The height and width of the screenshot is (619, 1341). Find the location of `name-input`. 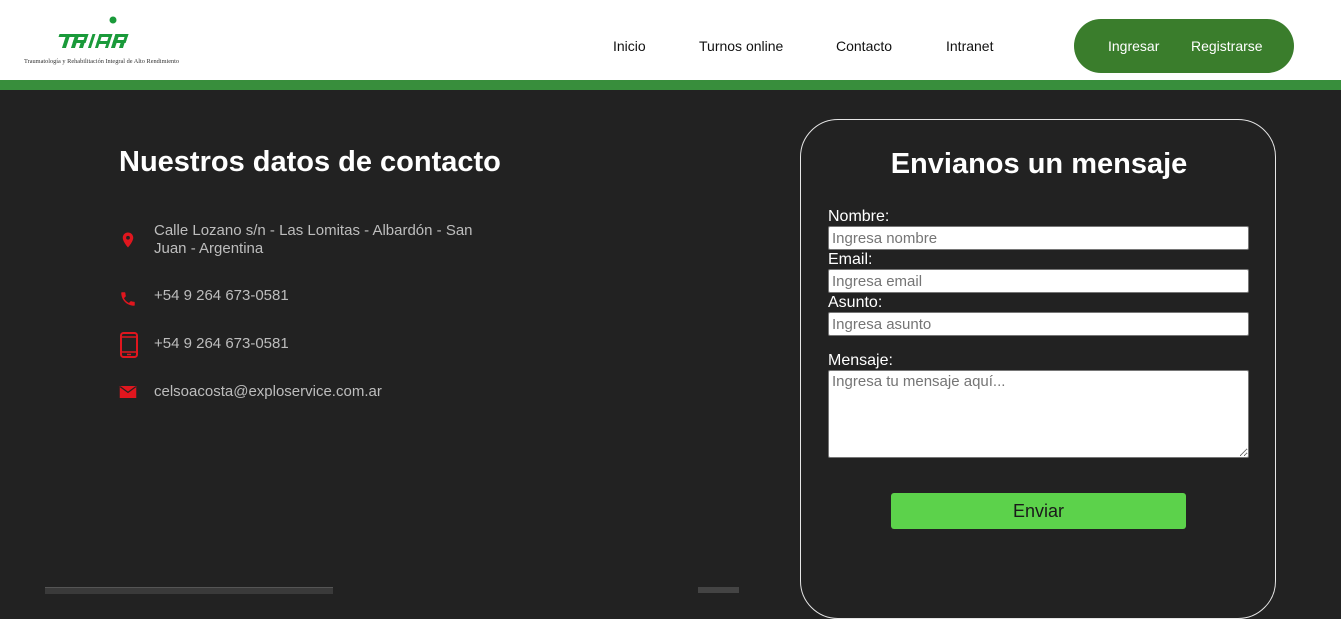

name-input is located at coordinates (1038, 238).